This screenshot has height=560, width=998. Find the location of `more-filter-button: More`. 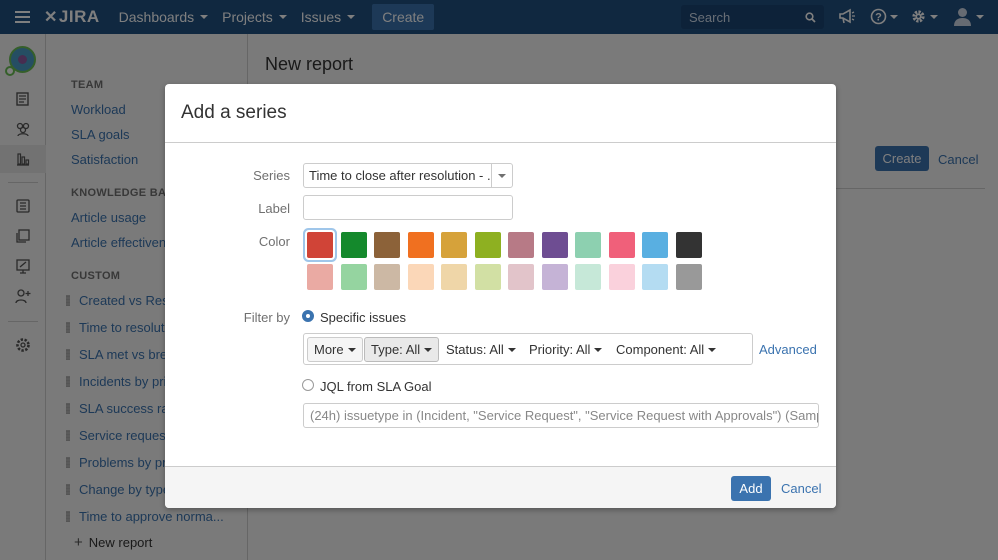

more-filter-button: More is located at coordinates (335, 349).